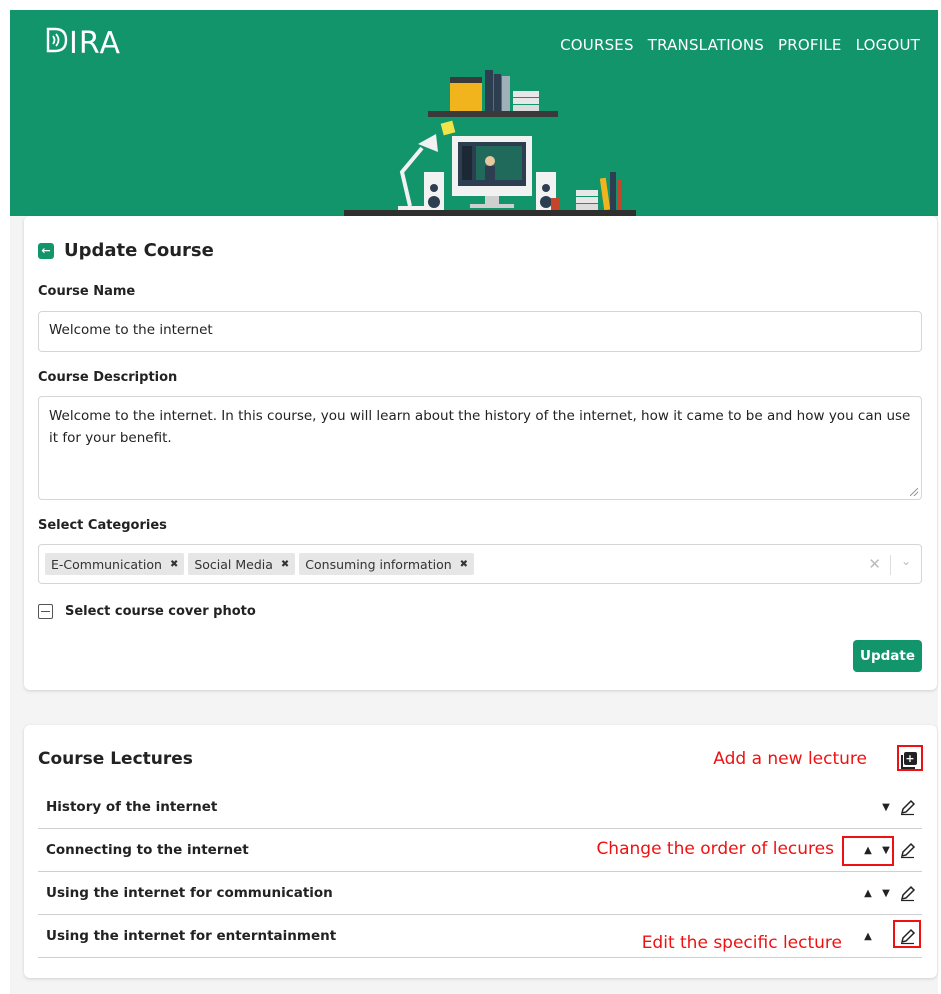  I want to click on lecture-name: Using the internet for communication, so click(189, 893).